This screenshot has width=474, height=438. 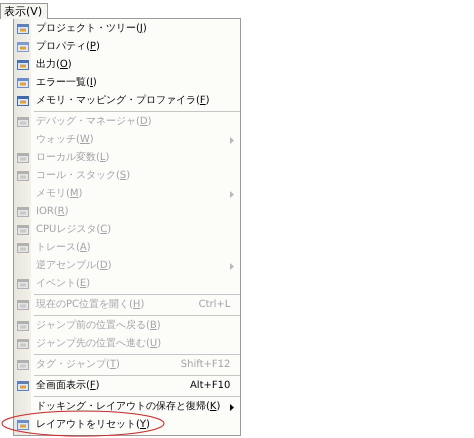 What do you see at coordinates (24, 11) in the screenshot?
I see `menu-title: 表示(V)` at bounding box center [24, 11].